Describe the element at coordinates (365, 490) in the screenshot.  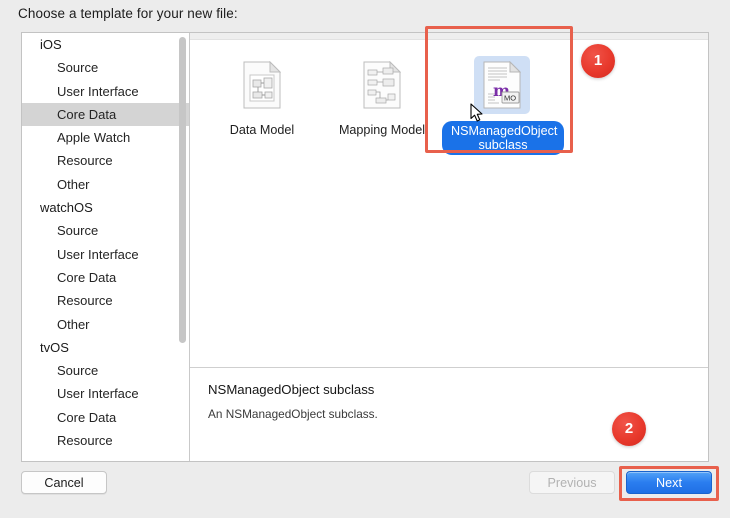
I see `dialog-button-bar: Cancel Previous Next` at that location.